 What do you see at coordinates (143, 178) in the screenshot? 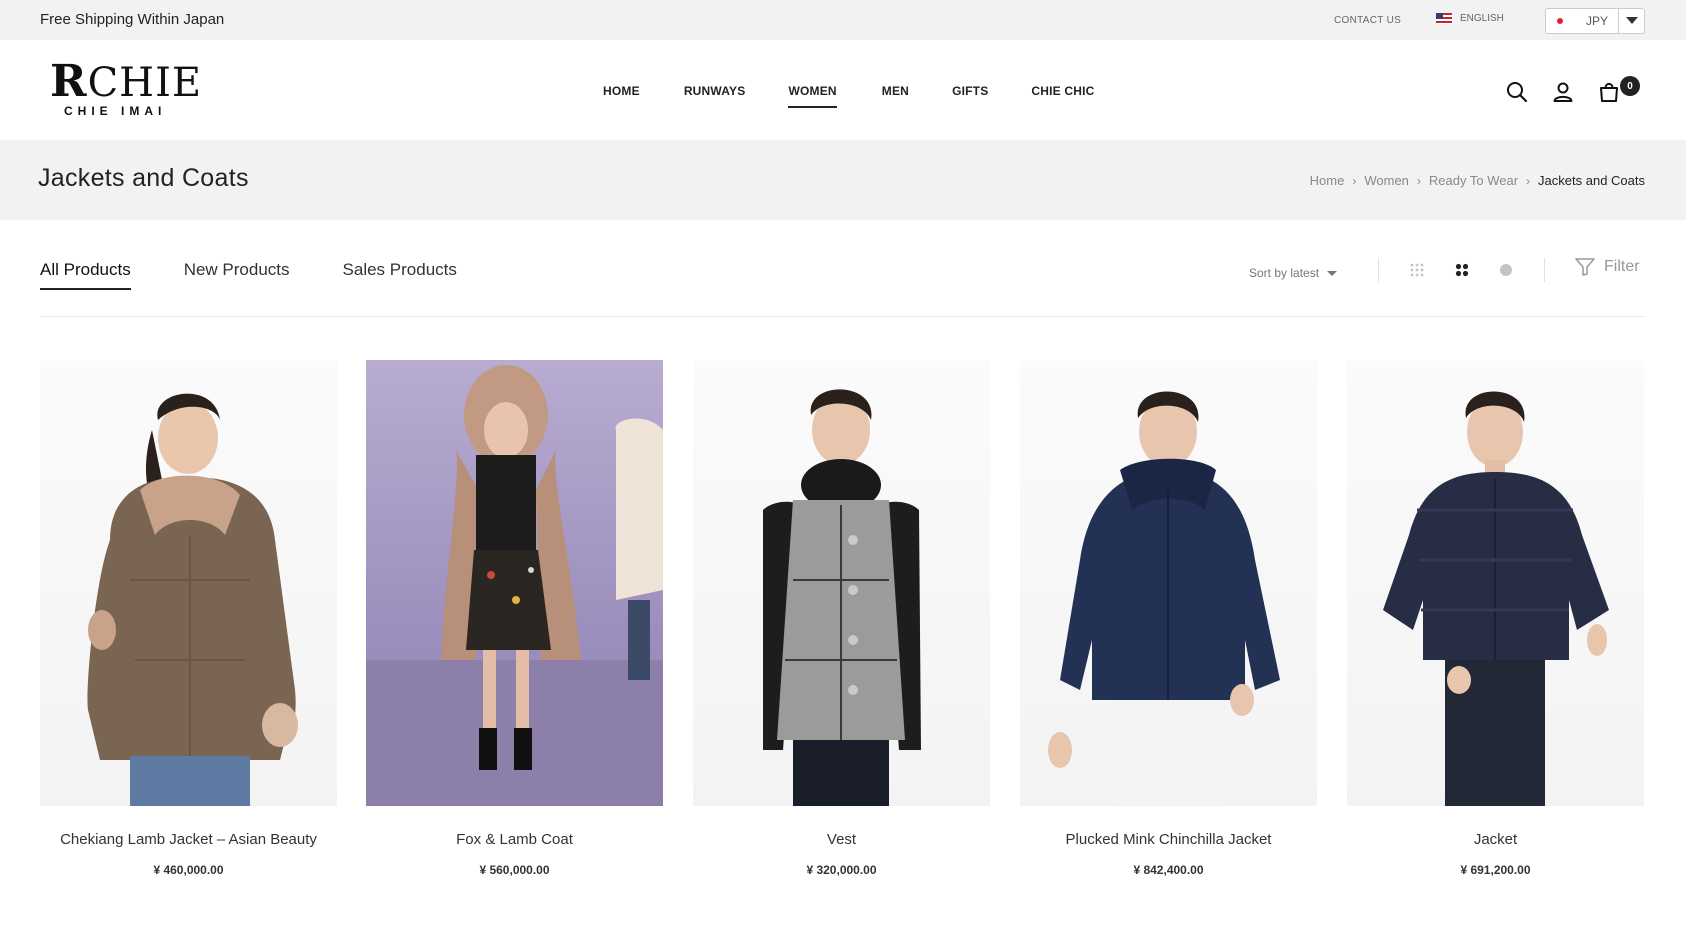
I see `page-title: Jackets and Coats` at bounding box center [143, 178].